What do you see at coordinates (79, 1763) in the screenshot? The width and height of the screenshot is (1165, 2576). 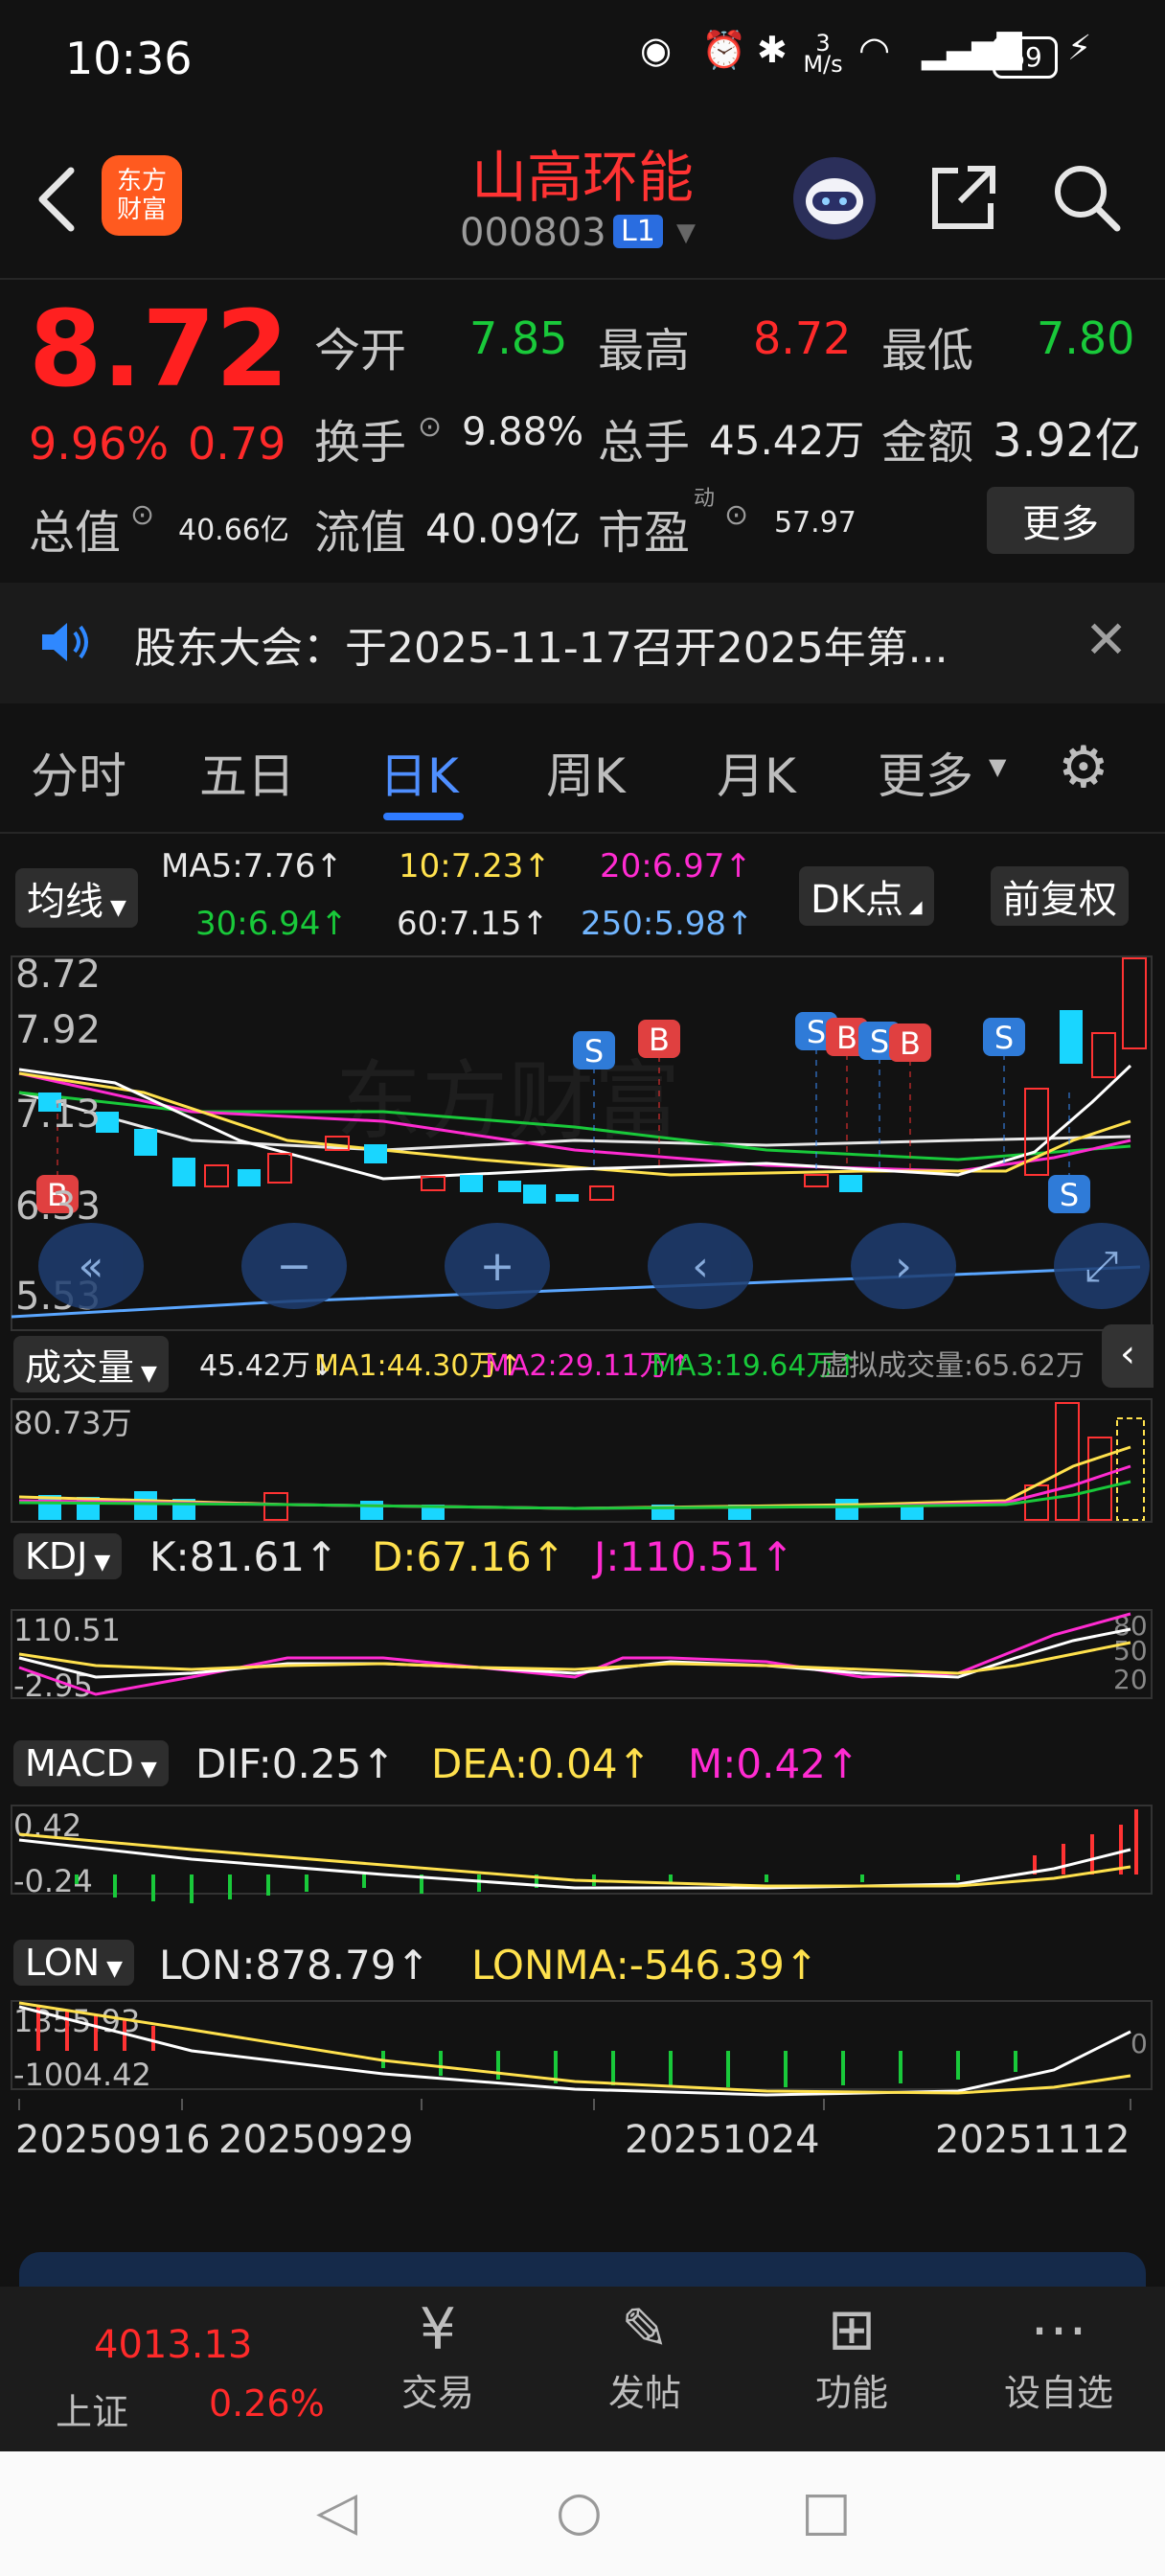 I see `macd-select-label: MACD` at bounding box center [79, 1763].